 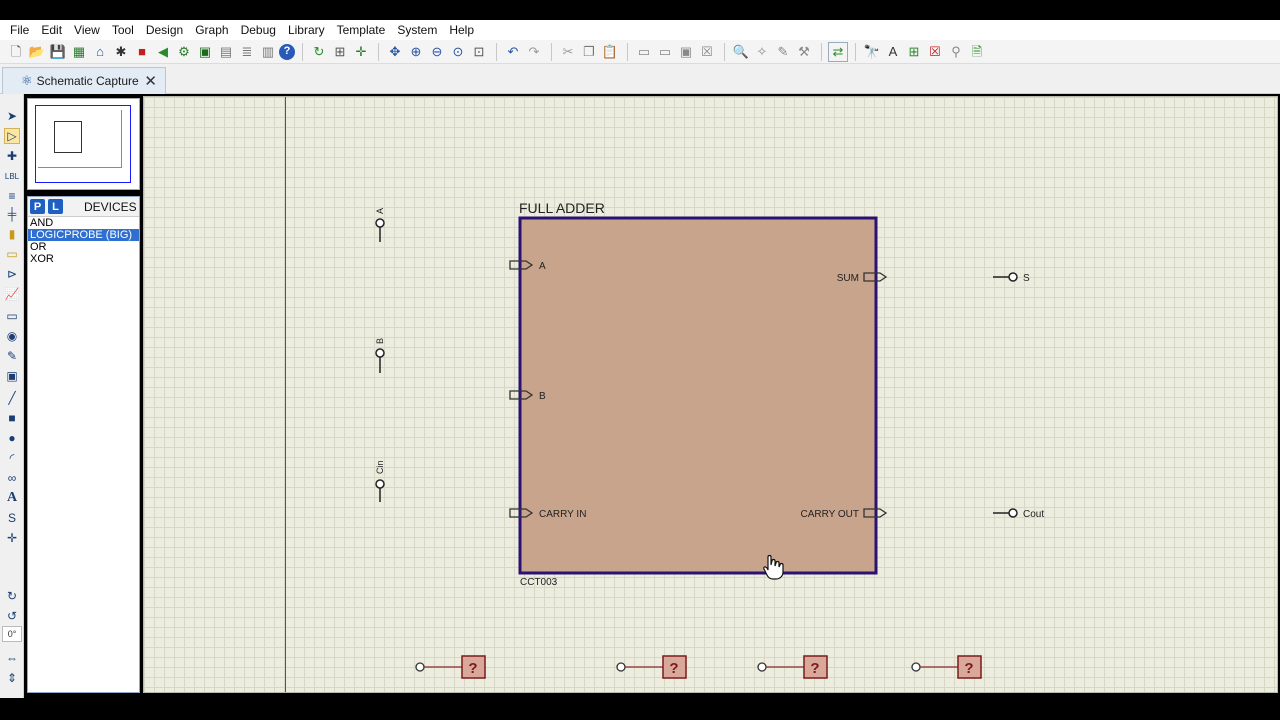 What do you see at coordinates (51, 30) in the screenshot?
I see `menu-edit: Edit` at bounding box center [51, 30].